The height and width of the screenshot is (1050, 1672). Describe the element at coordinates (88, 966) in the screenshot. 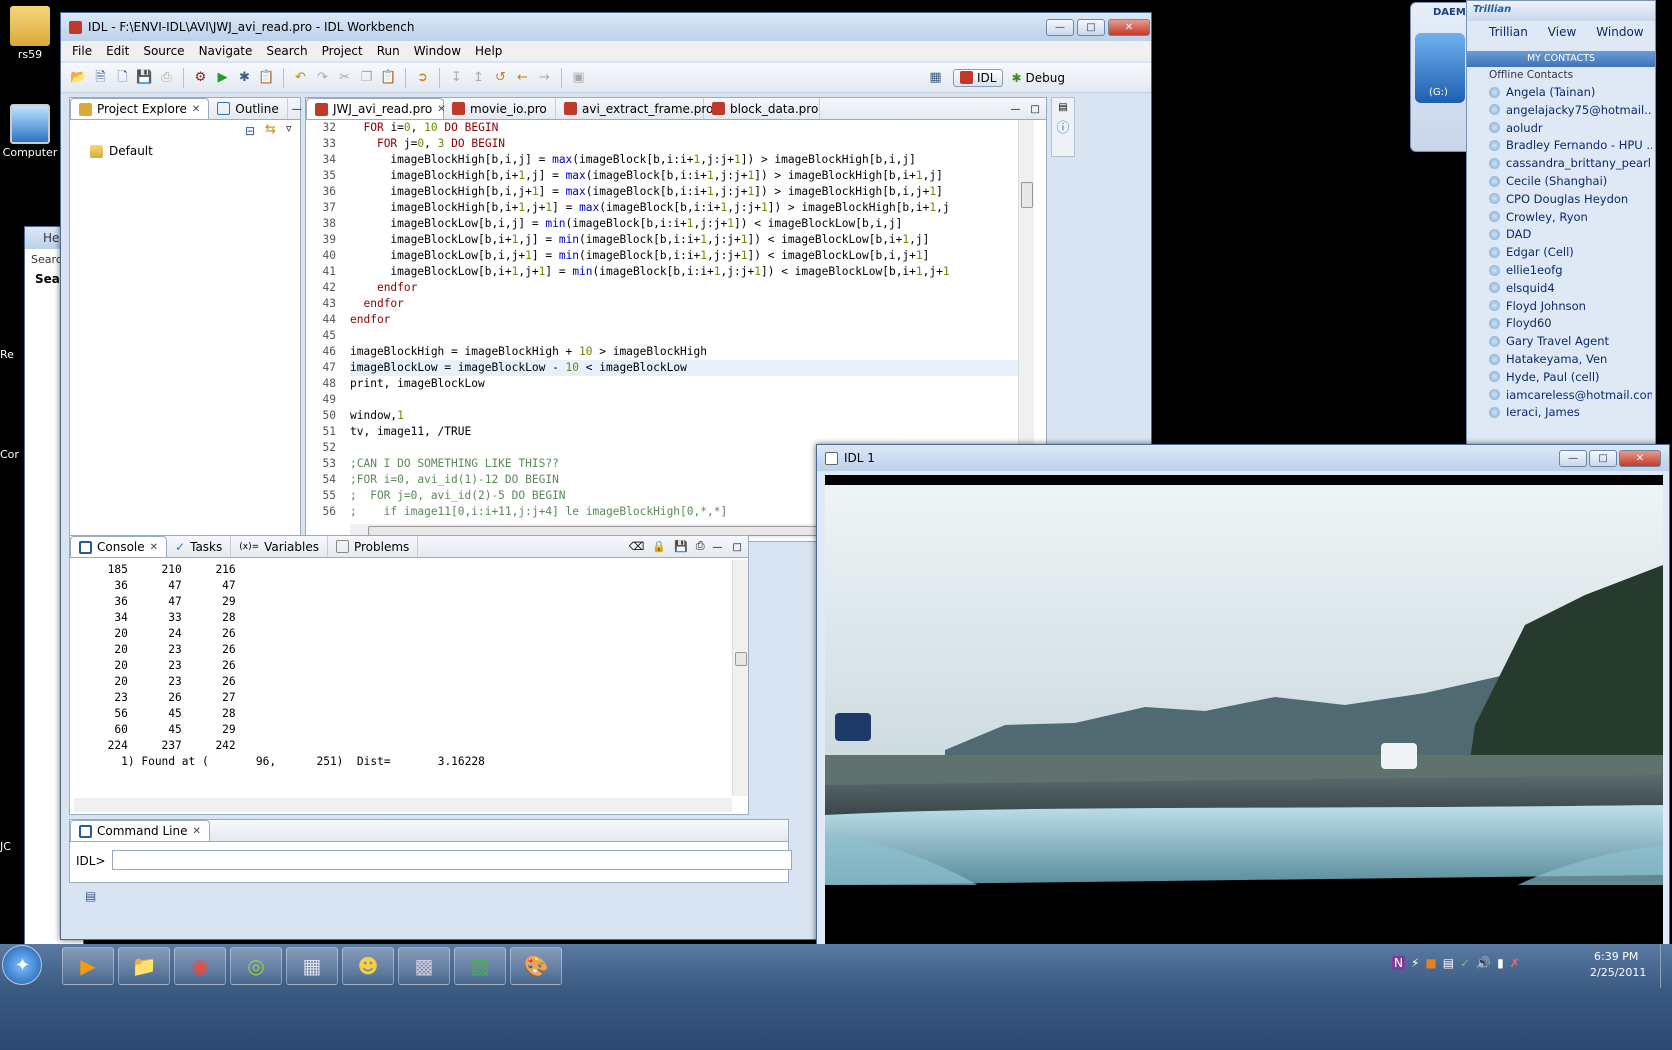

I see `taskbar-media-player: ▶` at that location.